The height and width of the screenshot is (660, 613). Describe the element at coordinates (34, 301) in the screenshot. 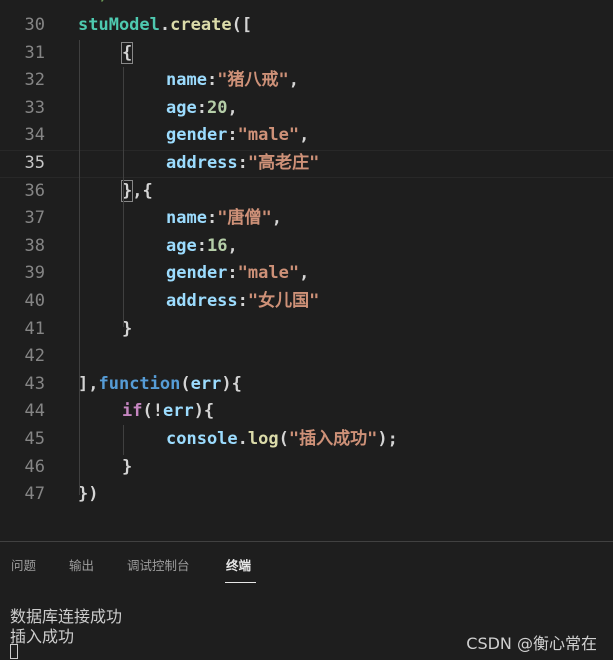

I see `line-number: 40` at that location.